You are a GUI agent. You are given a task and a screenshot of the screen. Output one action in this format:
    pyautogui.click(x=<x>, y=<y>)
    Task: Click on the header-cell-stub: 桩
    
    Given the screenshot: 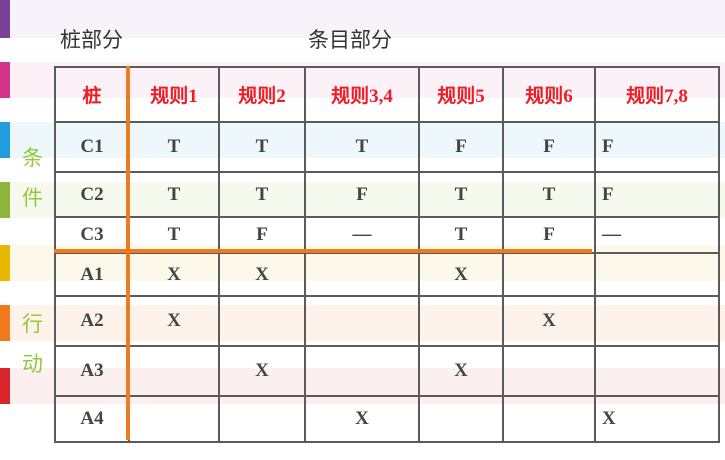 What is the action you would take?
    pyautogui.click(x=92, y=94)
    